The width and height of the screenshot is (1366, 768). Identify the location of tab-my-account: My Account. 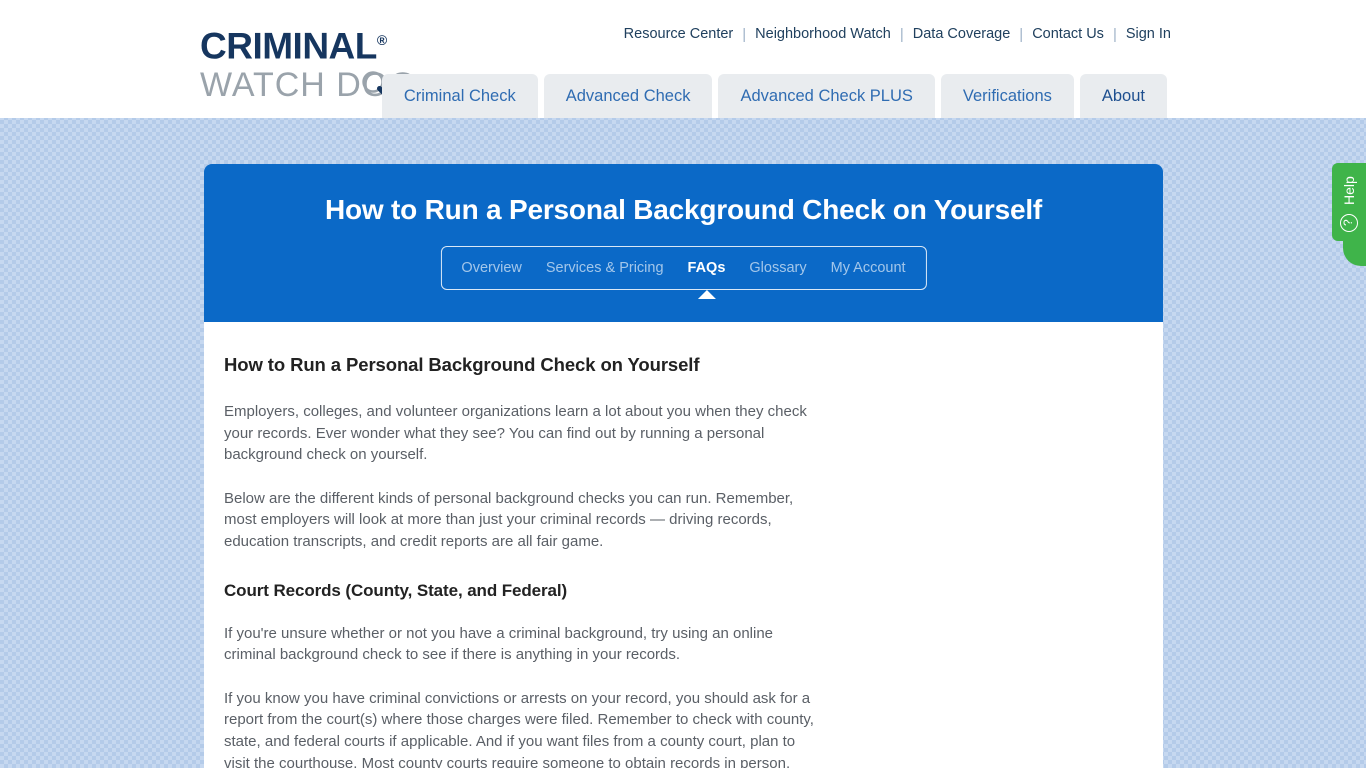
(868, 268).